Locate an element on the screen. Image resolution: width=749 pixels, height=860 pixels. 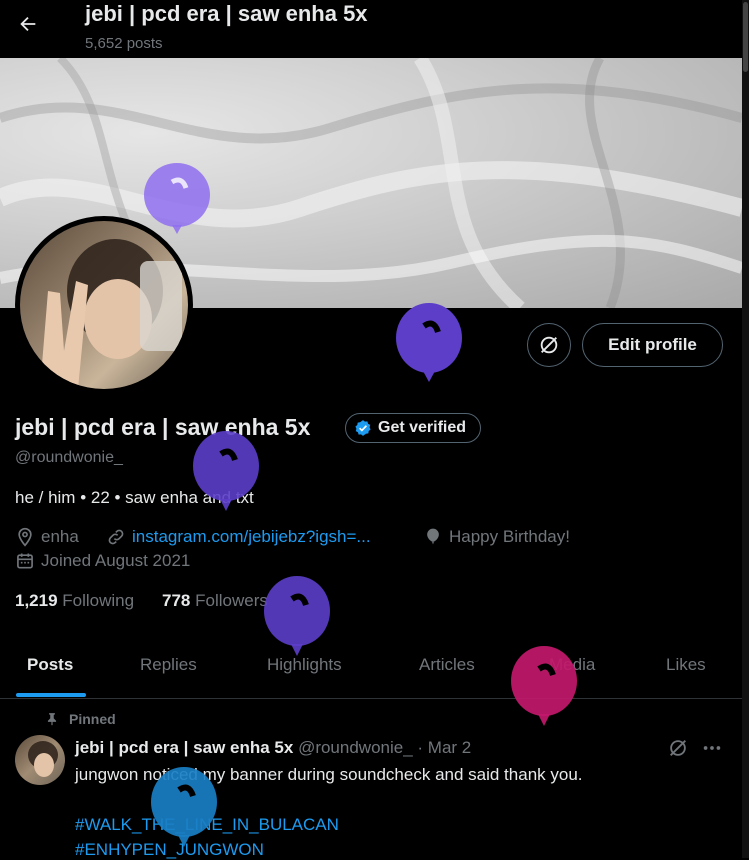
post-more-button is located at coordinates (712, 750).